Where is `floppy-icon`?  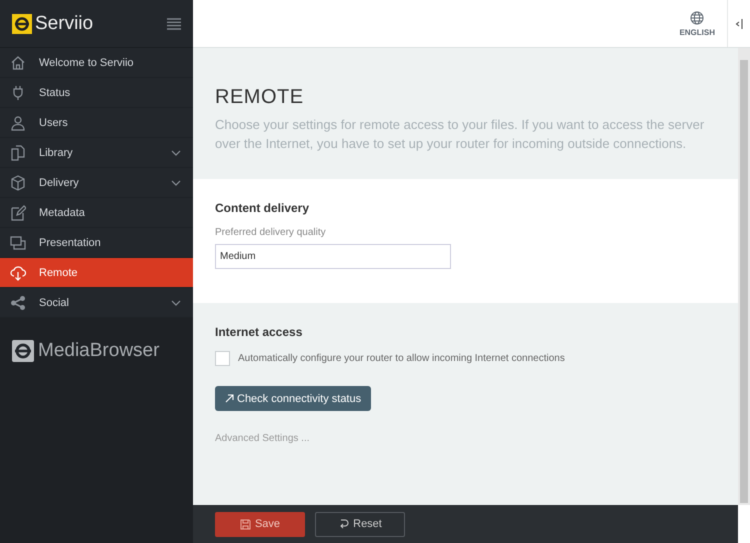
floppy-icon is located at coordinates (245, 524).